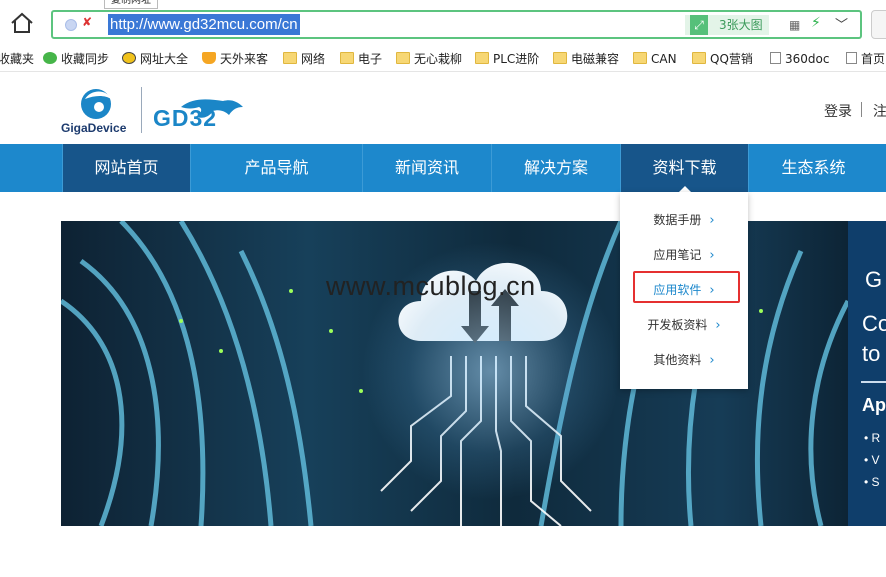 This screenshot has height=577, width=886. Describe the element at coordinates (874, 323) in the screenshot. I see `banner-side-line1: Co` at that location.